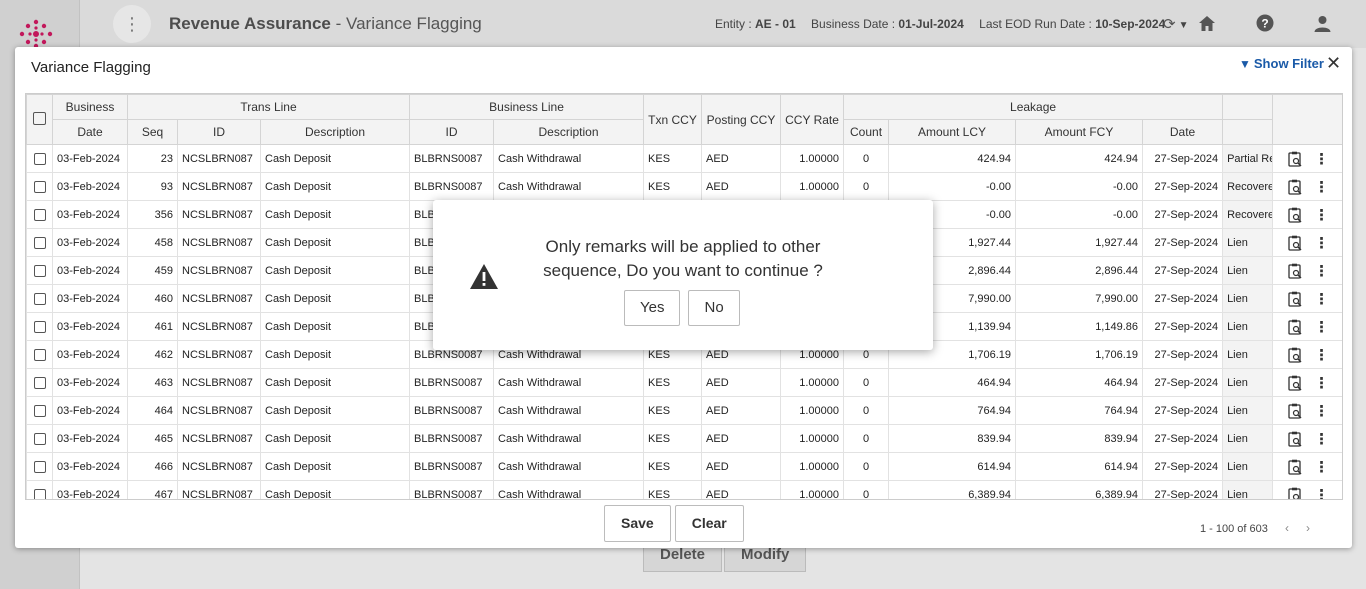 Image resolution: width=1366 pixels, height=589 pixels. I want to click on header-txn-ccy: Txn CCY, so click(673, 119).